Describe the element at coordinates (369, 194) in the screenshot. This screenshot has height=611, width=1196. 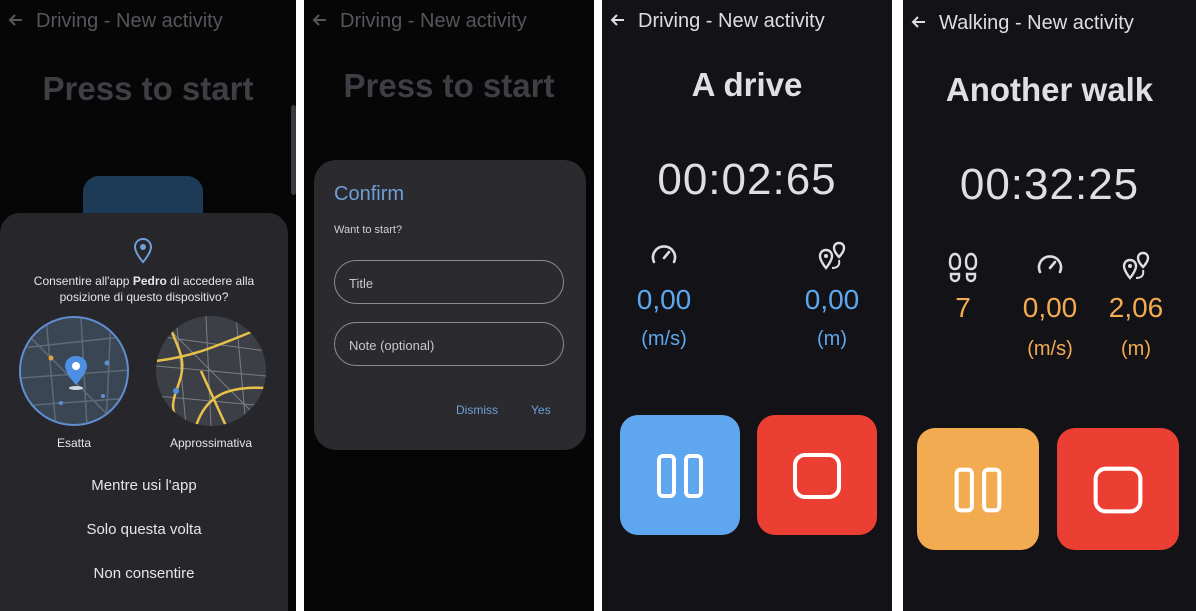
I see `dialog-title: Confirm` at that location.